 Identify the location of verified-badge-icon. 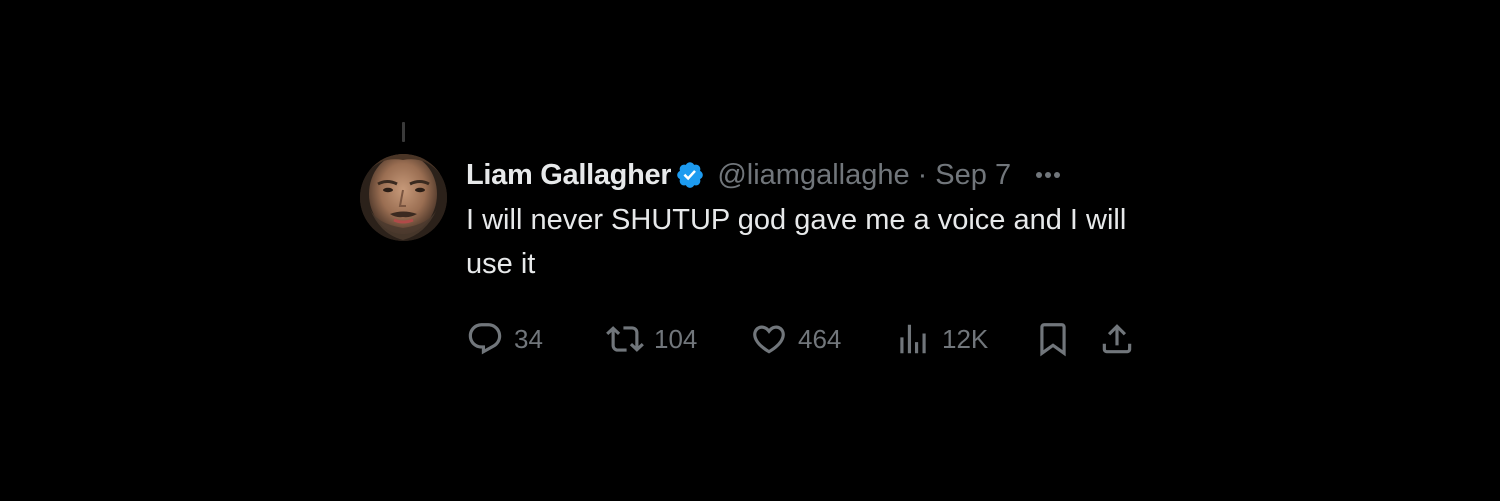
(690, 175).